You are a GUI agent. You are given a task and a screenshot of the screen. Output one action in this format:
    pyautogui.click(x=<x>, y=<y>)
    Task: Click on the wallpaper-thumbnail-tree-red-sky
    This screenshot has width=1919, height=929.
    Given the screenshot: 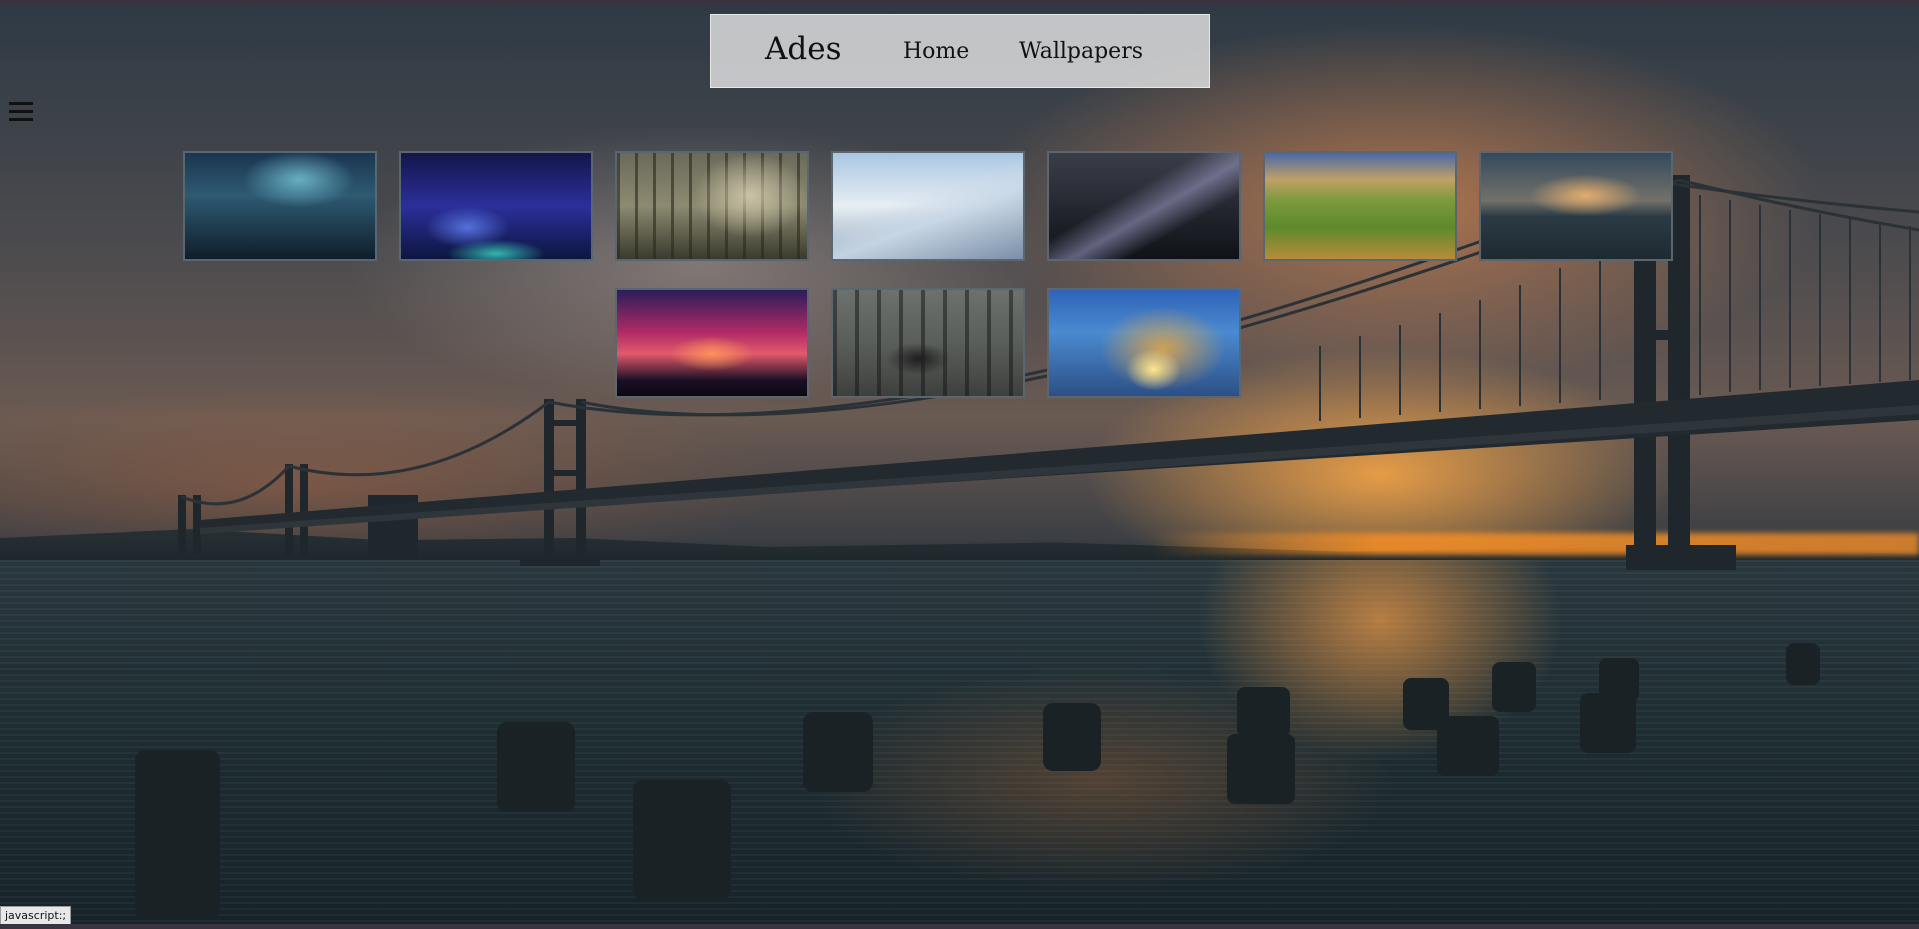 What is the action you would take?
    pyautogui.click(x=712, y=343)
    